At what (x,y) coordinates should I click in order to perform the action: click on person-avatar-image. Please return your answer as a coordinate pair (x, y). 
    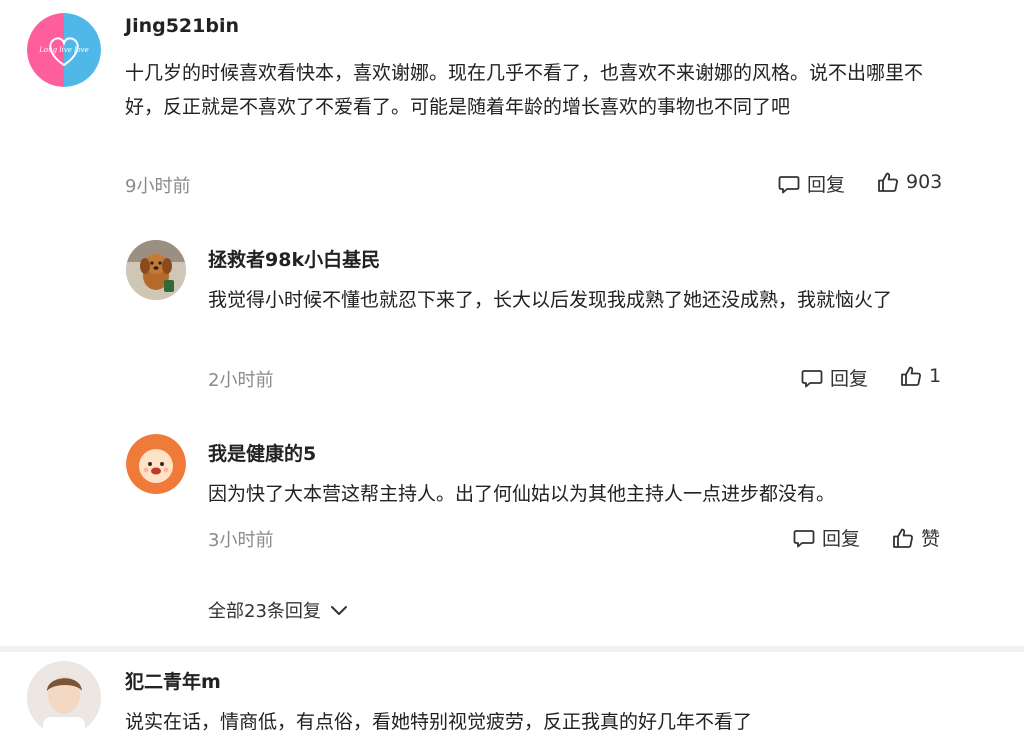
    Looking at the image, I should click on (64, 698).